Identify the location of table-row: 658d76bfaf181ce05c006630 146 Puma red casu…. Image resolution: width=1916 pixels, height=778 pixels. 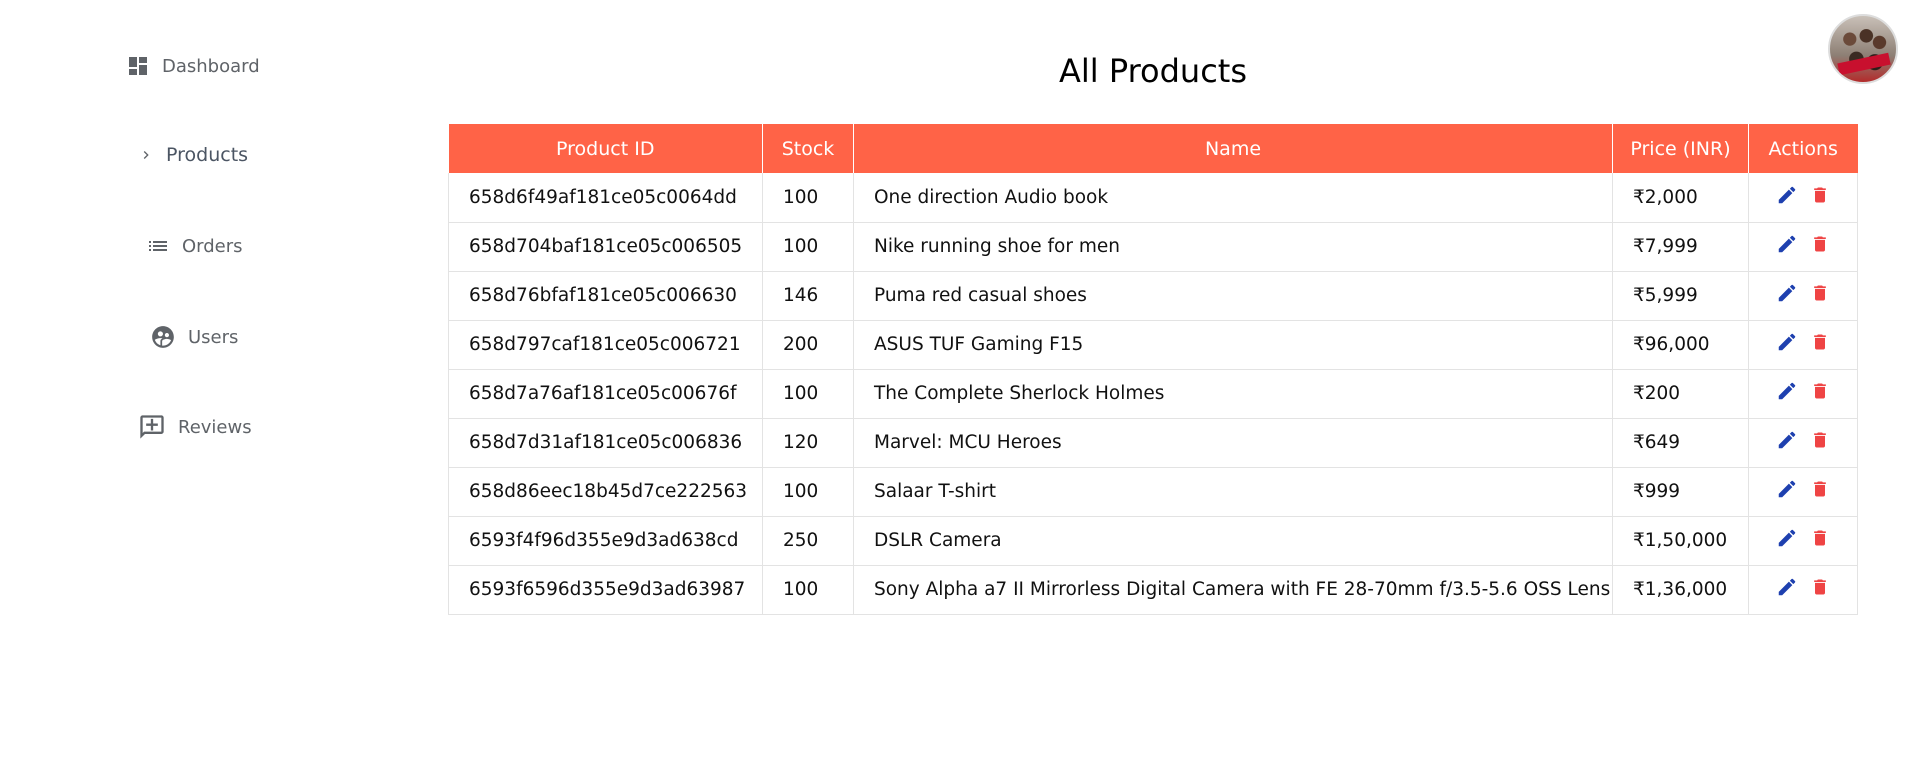
(1153, 296).